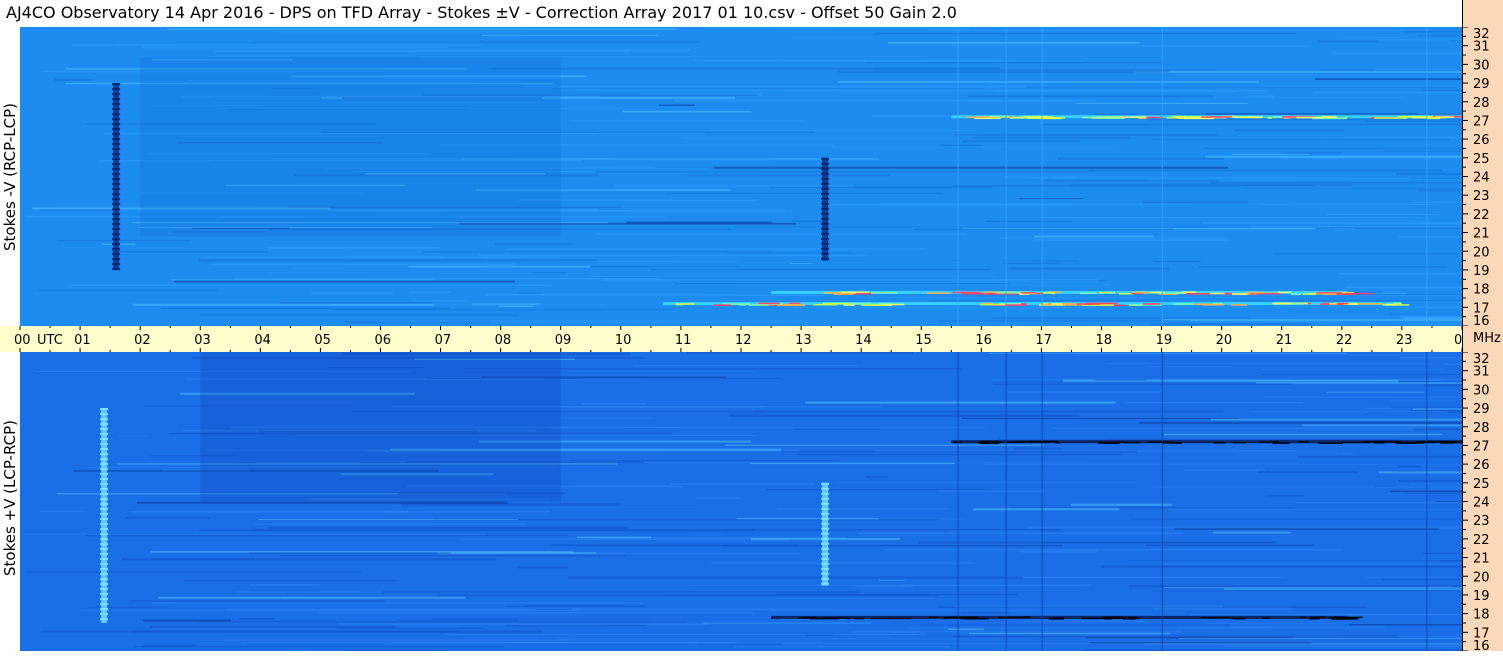 Image resolution: width=1503 pixels, height=672 pixels. I want to click on time-tick-label: 15, so click(923, 340).